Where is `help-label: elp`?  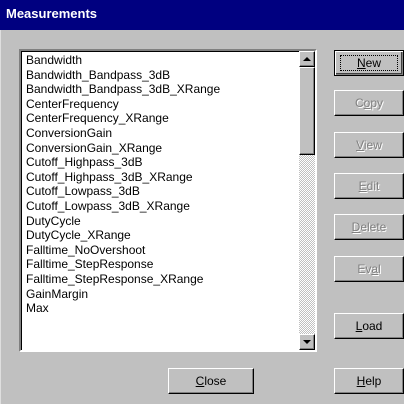
help-label: elp is located at coordinates (373, 381).